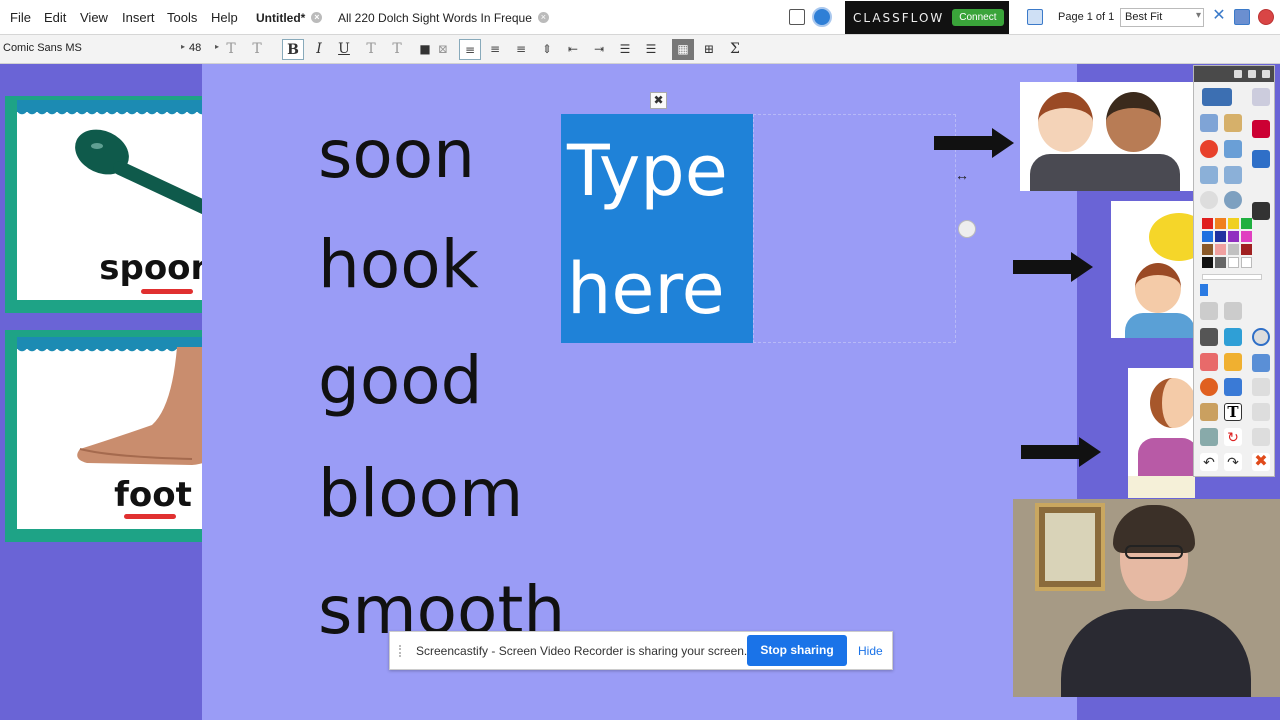 This screenshot has width=1280, height=720. I want to click on child-thinking-picture, so click(1153, 269).